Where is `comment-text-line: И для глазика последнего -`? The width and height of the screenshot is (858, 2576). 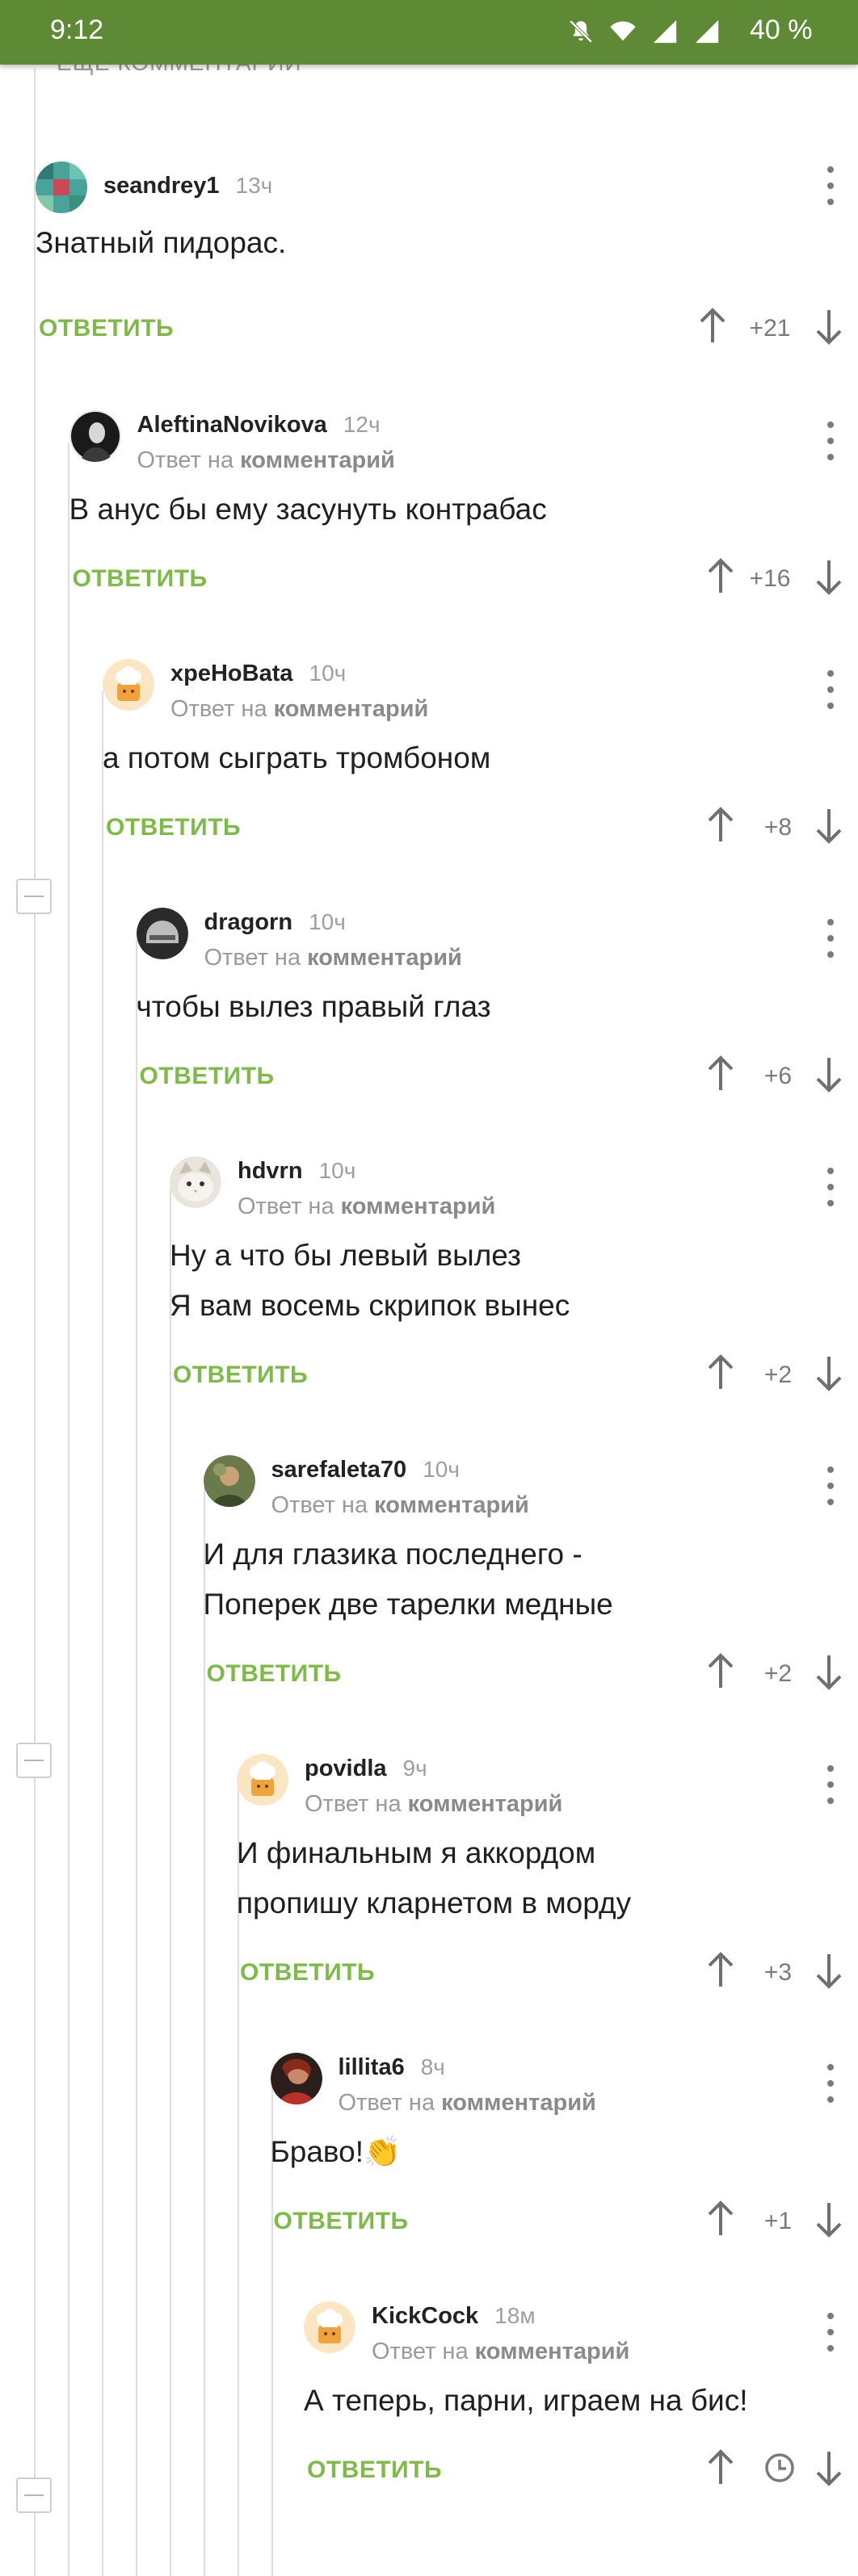
comment-text-line: И для глазика последнего - is located at coordinates (393, 1554).